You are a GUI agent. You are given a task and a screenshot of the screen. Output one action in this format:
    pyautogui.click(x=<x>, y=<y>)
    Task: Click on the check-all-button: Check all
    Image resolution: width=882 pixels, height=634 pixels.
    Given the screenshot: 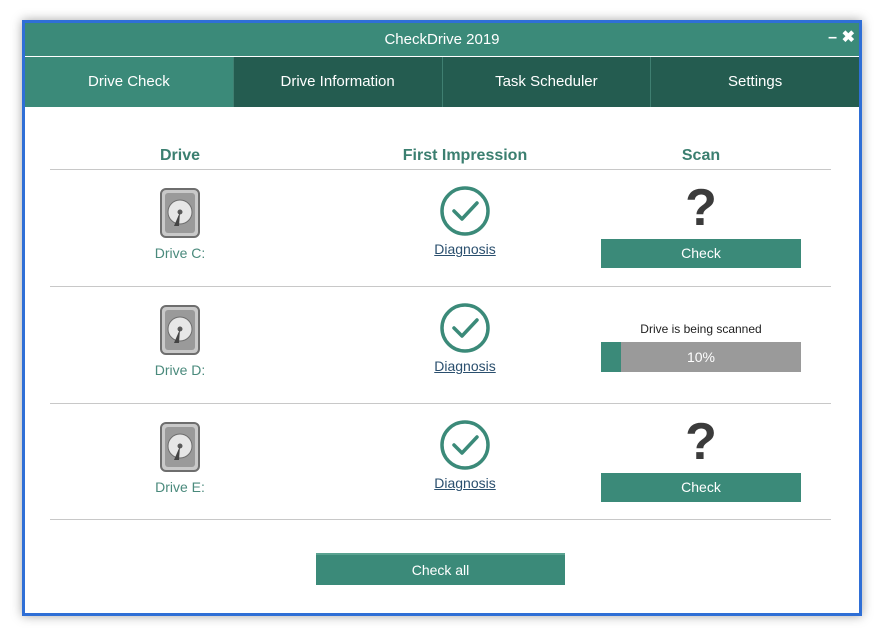 What is the action you would take?
    pyautogui.click(x=440, y=569)
    